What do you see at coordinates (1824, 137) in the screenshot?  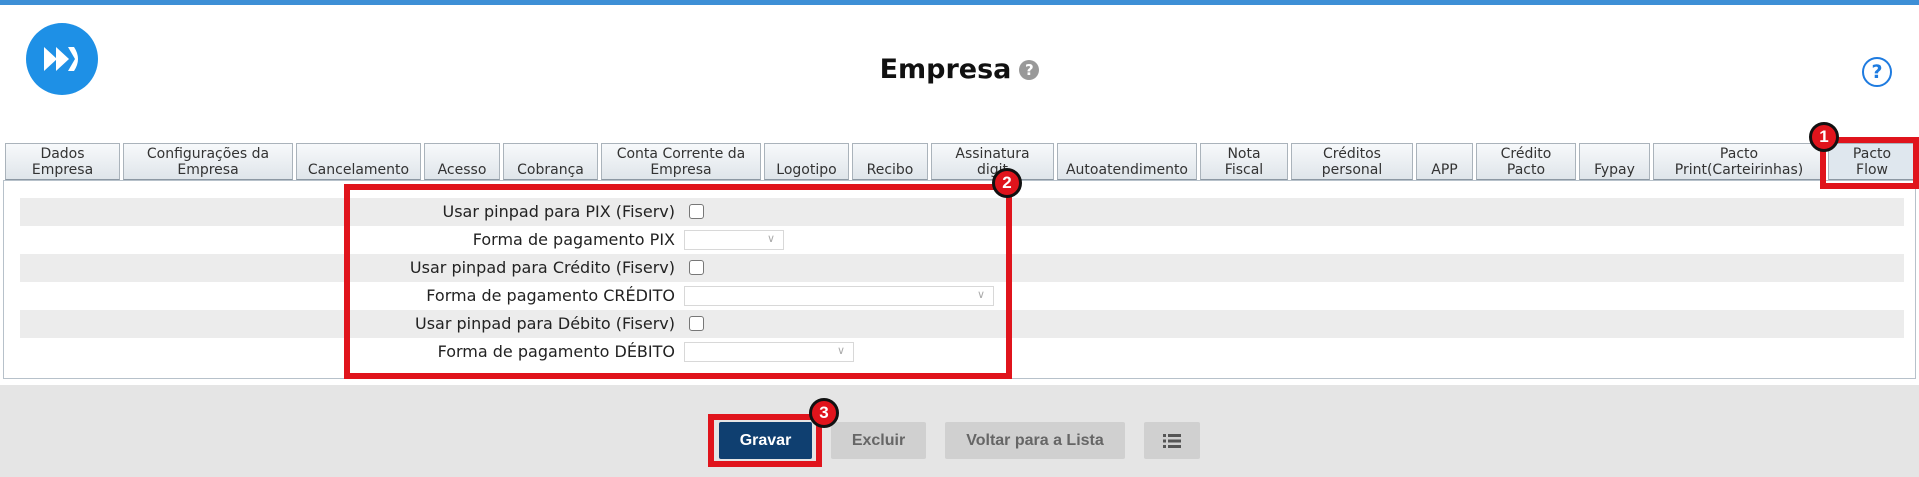 I see `annotation-badge-1: 1` at bounding box center [1824, 137].